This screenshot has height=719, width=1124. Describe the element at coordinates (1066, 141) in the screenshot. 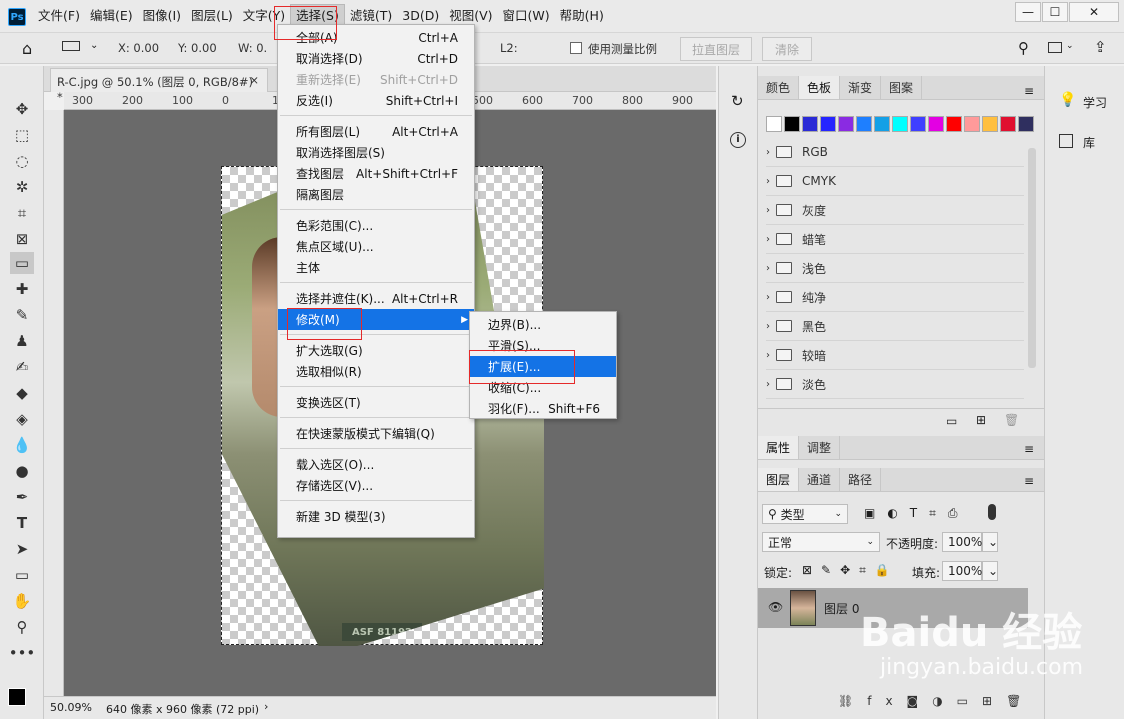

I see `library-icon` at that location.